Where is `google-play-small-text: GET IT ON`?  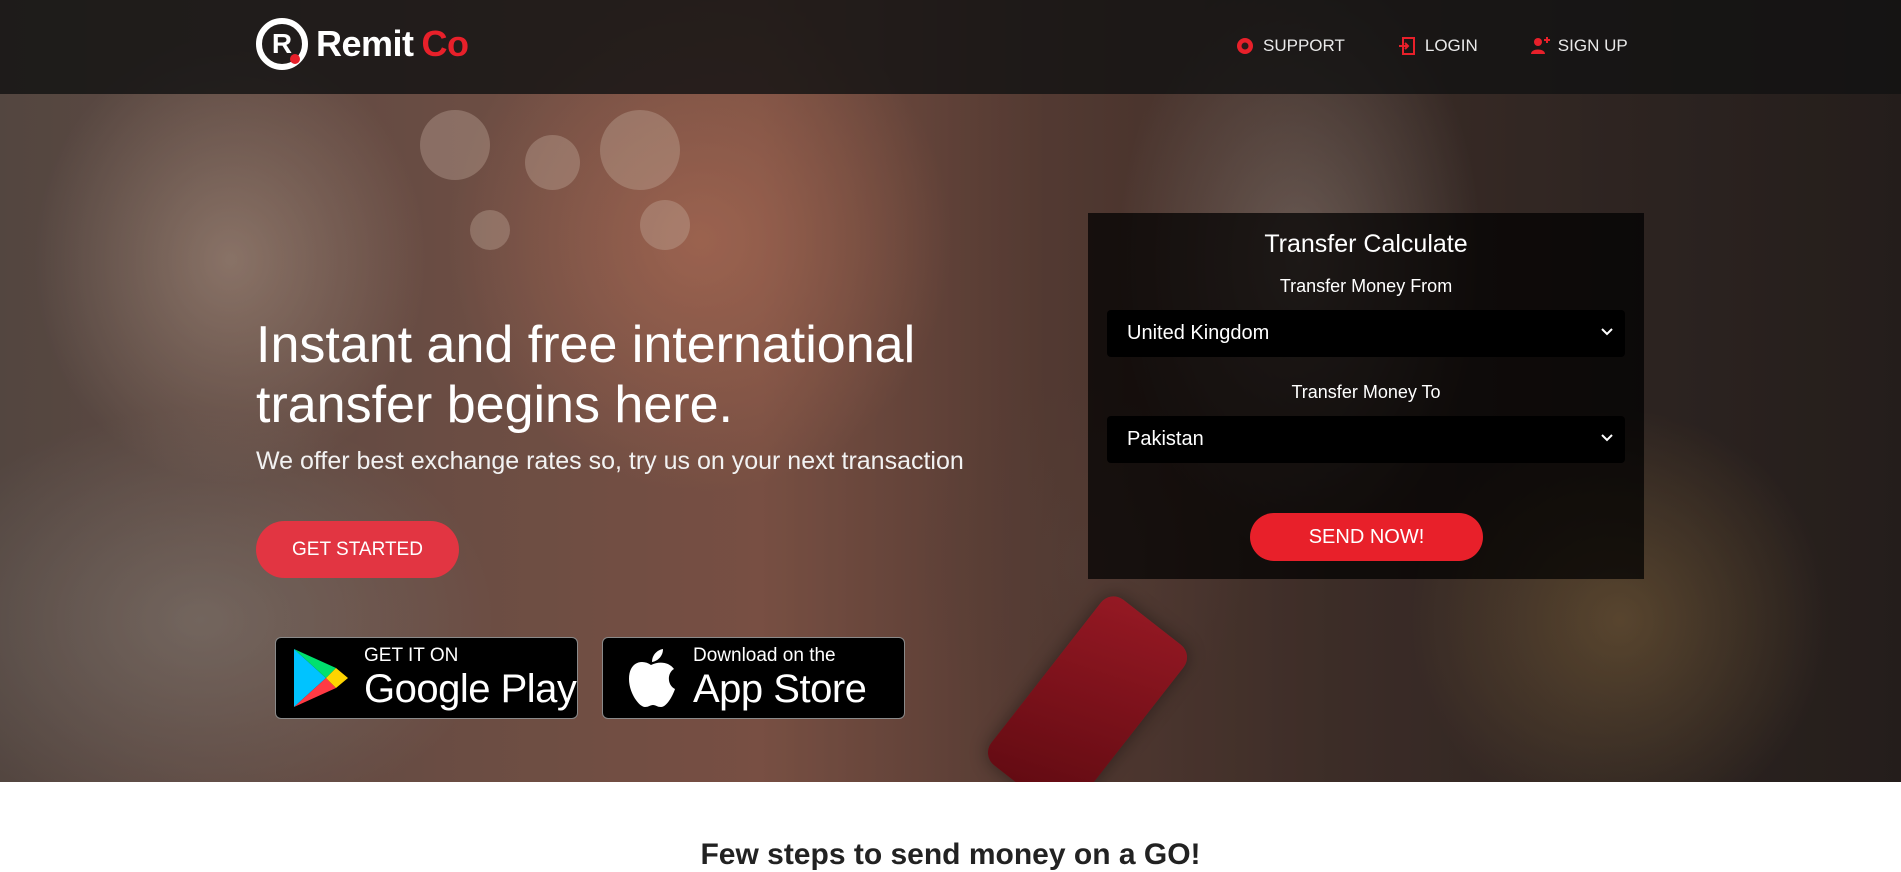 google-play-small-text: GET IT ON is located at coordinates (411, 655).